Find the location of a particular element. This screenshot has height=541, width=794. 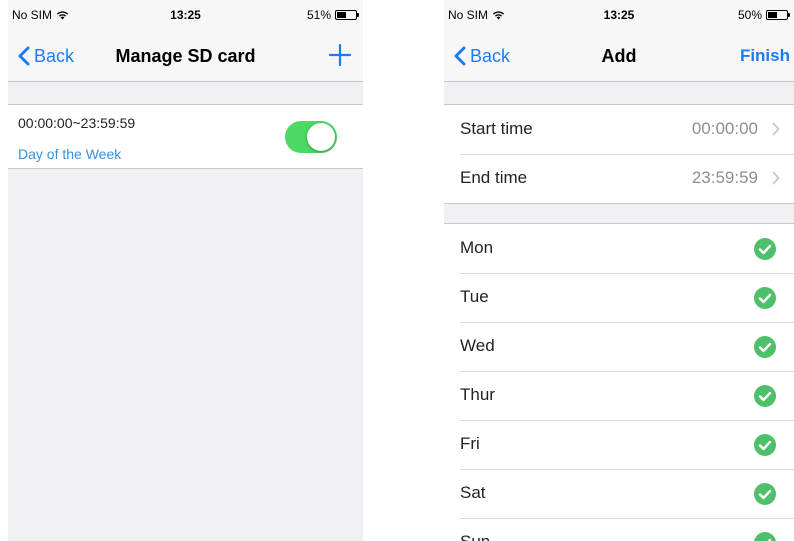

start-time-value: 00:00:00 is located at coordinates (724, 128).